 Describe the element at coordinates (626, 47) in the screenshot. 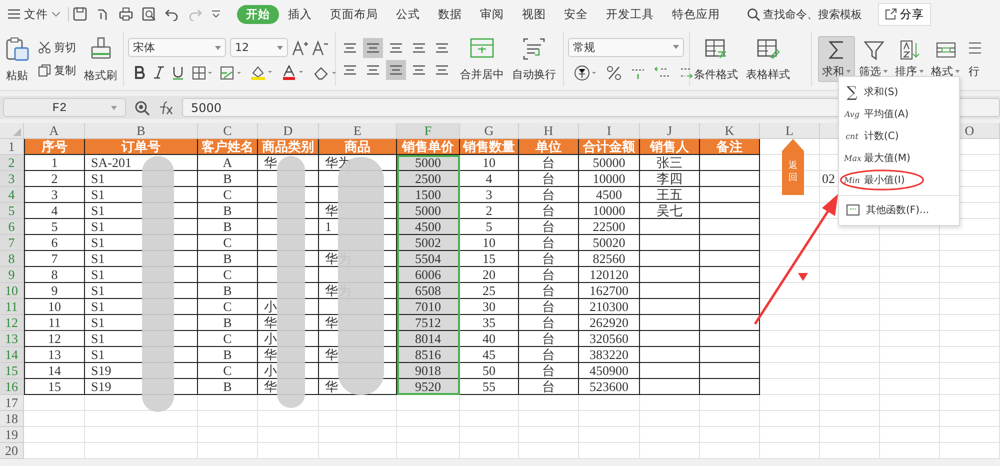

I see `number-format-select: 常规` at that location.